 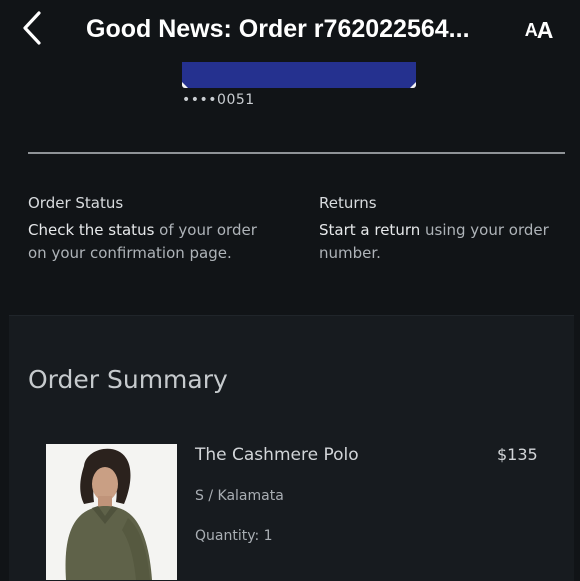 What do you see at coordinates (218, 100) in the screenshot?
I see `card-number: ••••0051` at bounding box center [218, 100].